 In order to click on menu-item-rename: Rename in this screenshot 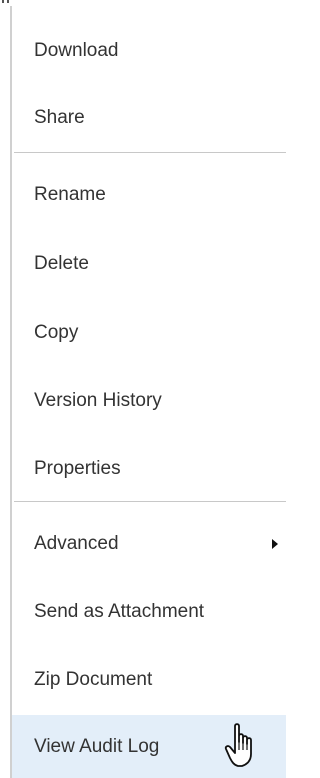, I will do `click(149, 195)`.